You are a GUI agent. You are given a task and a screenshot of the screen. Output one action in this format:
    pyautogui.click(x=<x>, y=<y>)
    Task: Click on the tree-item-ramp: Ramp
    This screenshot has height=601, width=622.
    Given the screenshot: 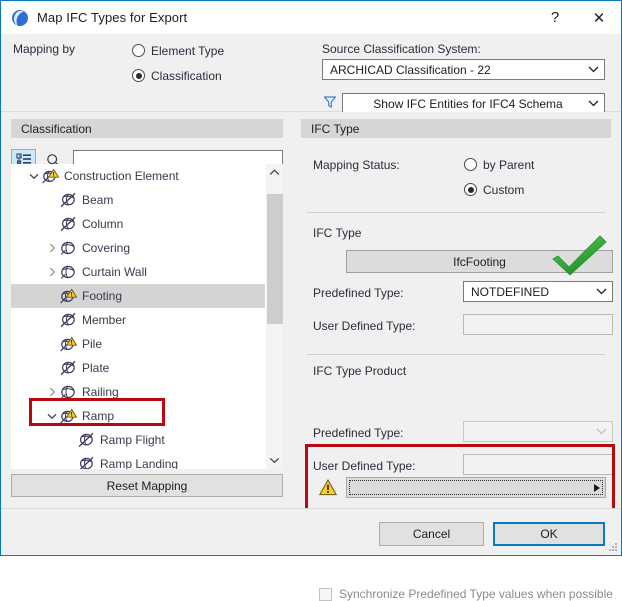 What is the action you would take?
    pyautogui.click(x=138, y=416)
    